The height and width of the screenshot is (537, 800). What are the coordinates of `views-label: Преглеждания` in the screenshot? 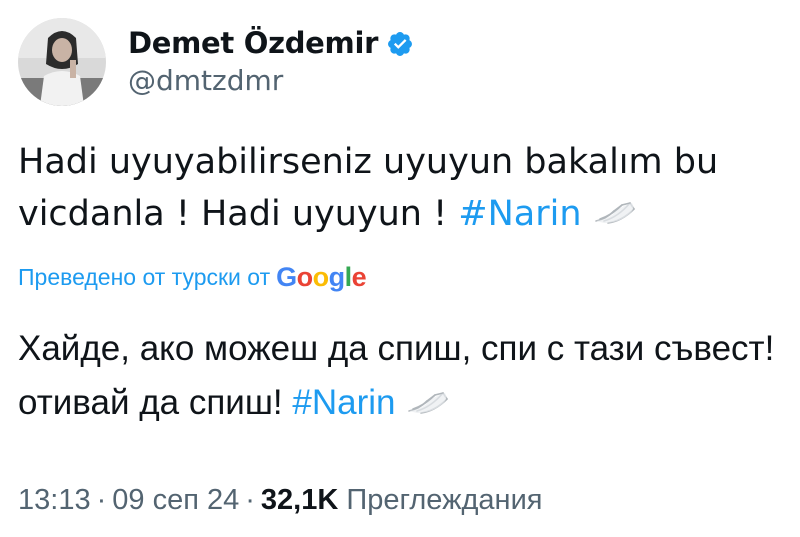 It's located at (444, 500).